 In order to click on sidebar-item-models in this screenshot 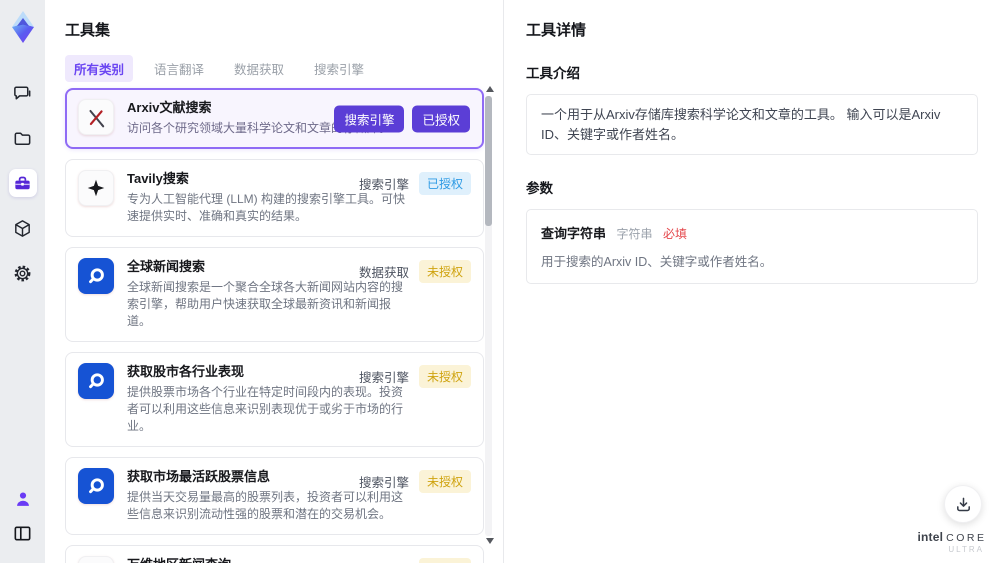, I will do `click(23, 228)`.